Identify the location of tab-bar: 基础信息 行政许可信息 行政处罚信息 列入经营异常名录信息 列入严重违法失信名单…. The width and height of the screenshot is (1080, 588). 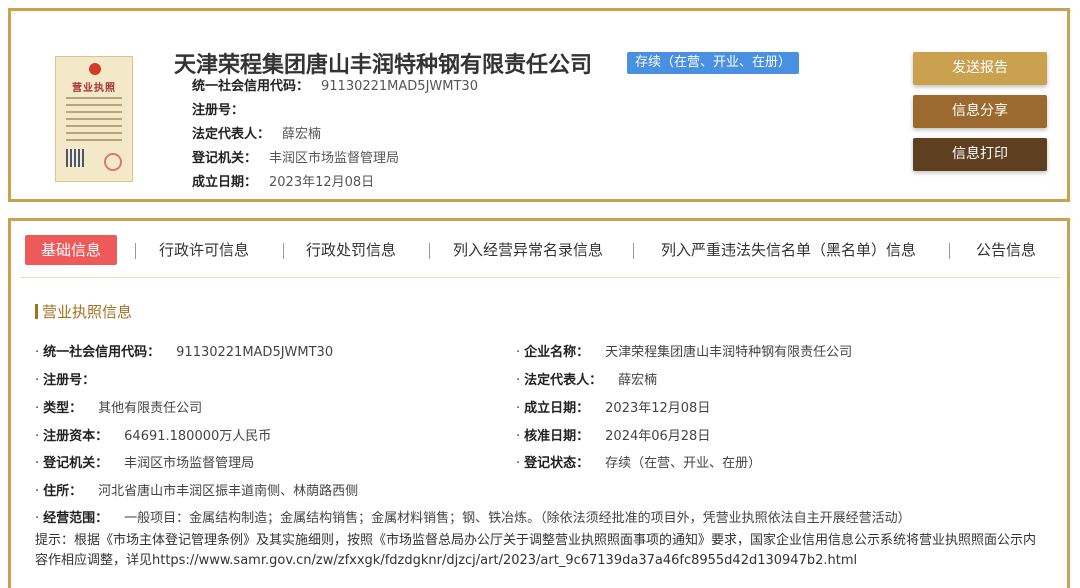
(541, 252).